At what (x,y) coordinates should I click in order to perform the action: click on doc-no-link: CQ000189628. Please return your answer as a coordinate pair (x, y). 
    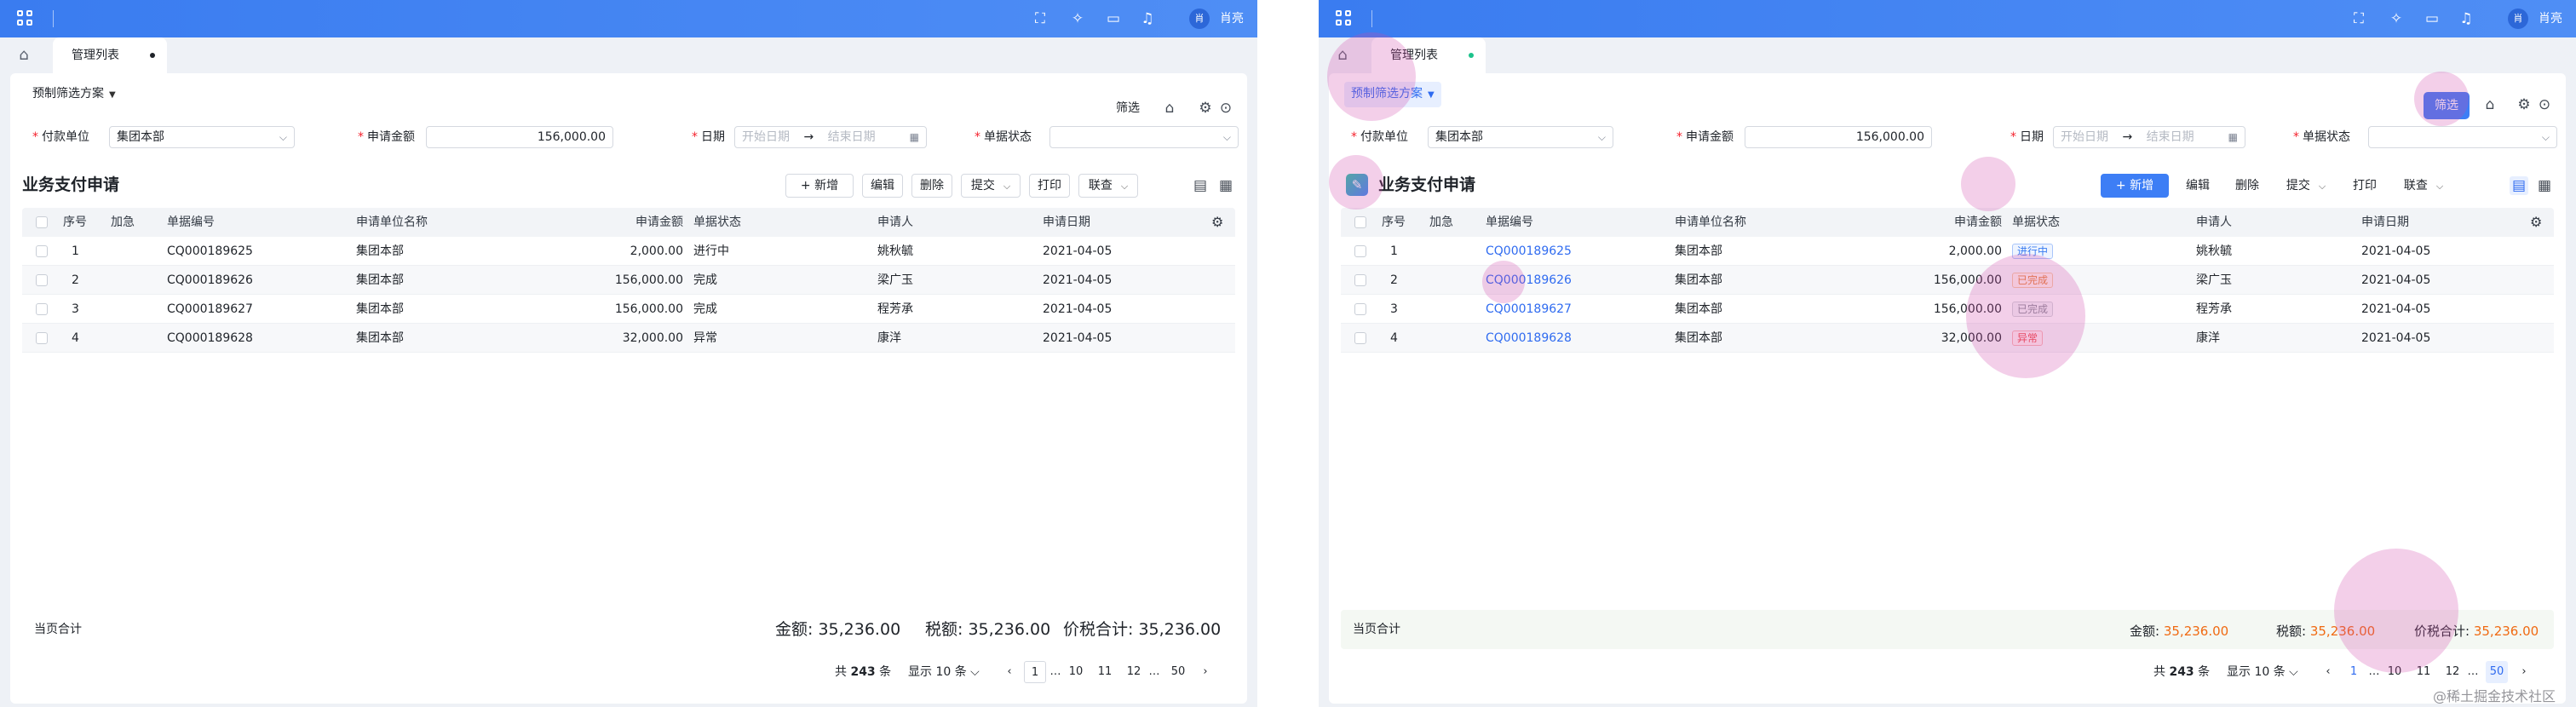
    Looking at the image, I should click on (1529, 338).